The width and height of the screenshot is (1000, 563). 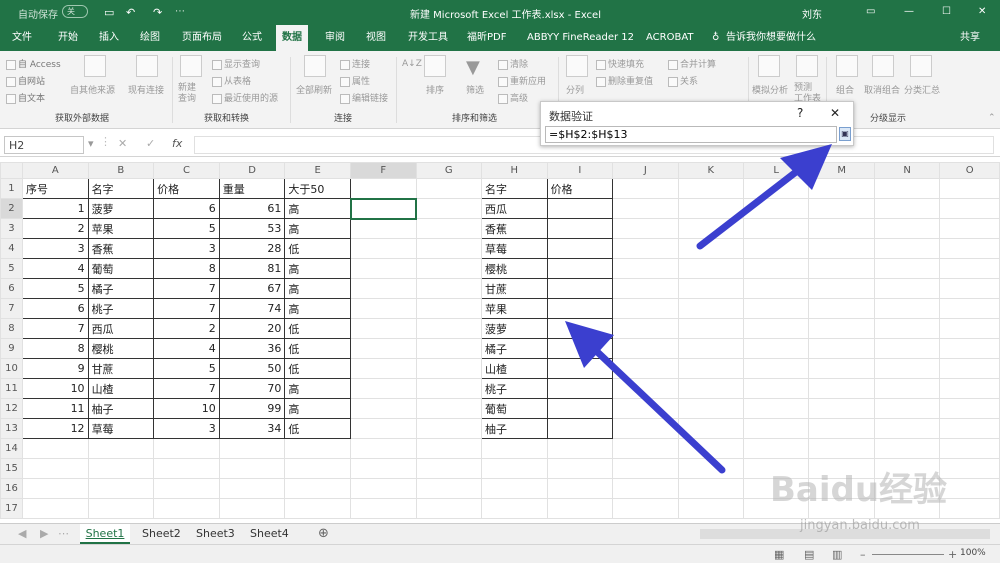 What do you see at coordinates (186, 388) in the screenshot?
I see `cell: 7` at bounding box center [186, 388].